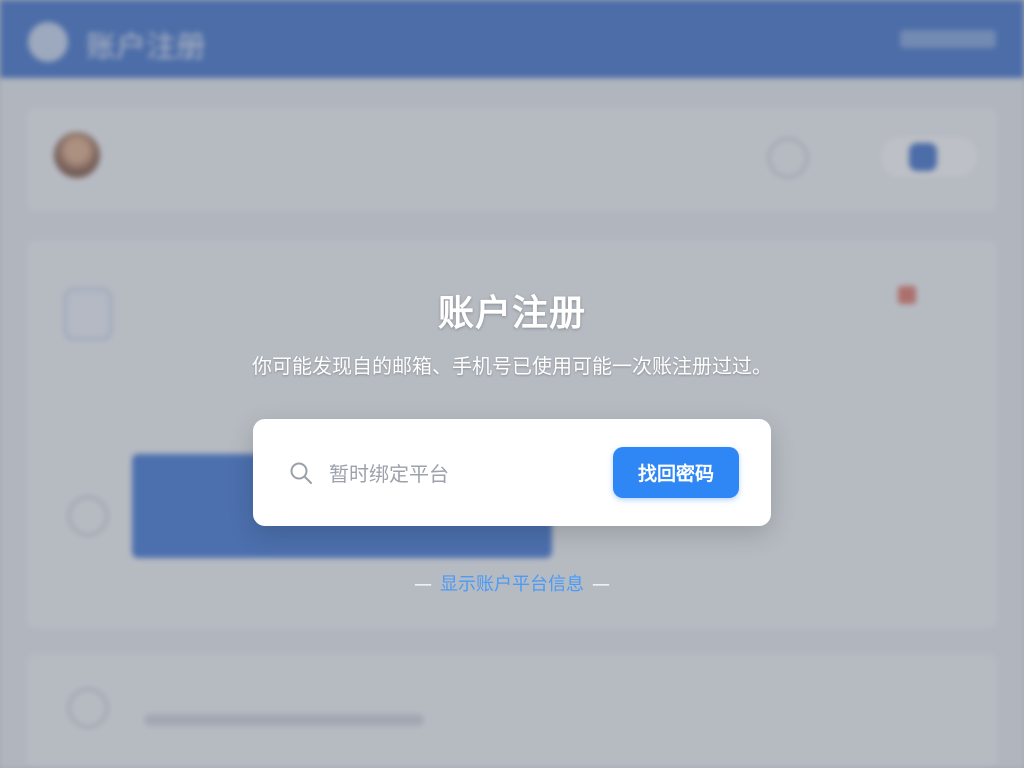  I want to click on show-platform-info-link: 显示账户平台信息, so click(512, 584).